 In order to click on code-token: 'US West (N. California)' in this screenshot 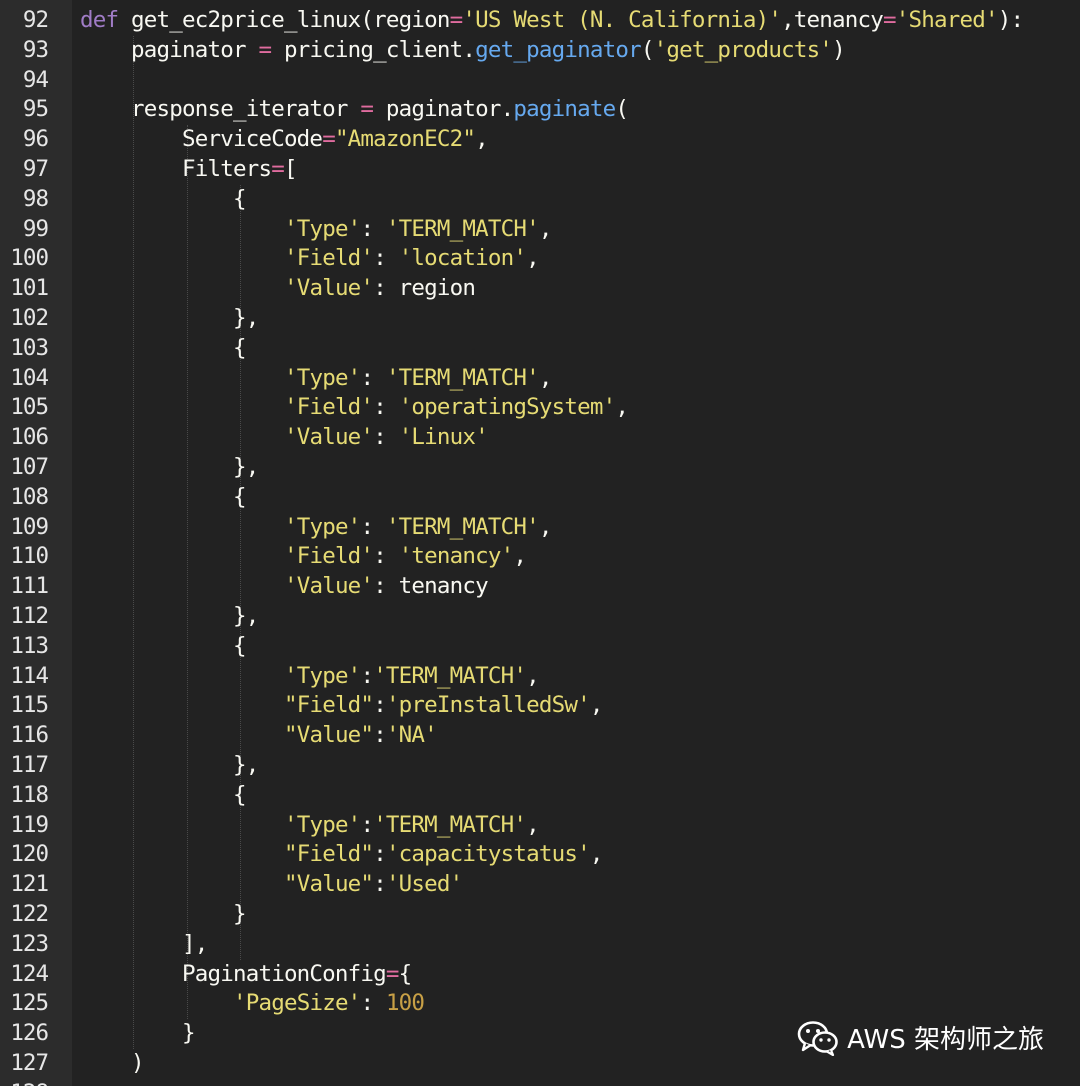, I will do `click(622, 20)`.